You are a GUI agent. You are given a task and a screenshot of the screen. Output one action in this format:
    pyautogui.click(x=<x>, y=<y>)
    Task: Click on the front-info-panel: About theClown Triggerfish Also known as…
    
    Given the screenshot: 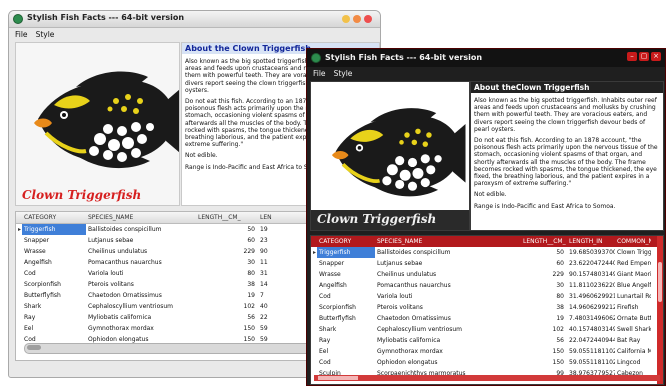 What is the action you would take?
    pyautogui.click(x=567, y=156)
    